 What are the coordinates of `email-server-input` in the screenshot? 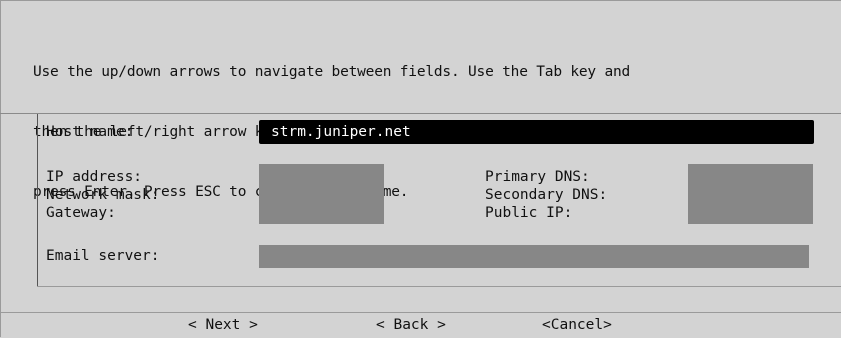 It's located at (534, 256).